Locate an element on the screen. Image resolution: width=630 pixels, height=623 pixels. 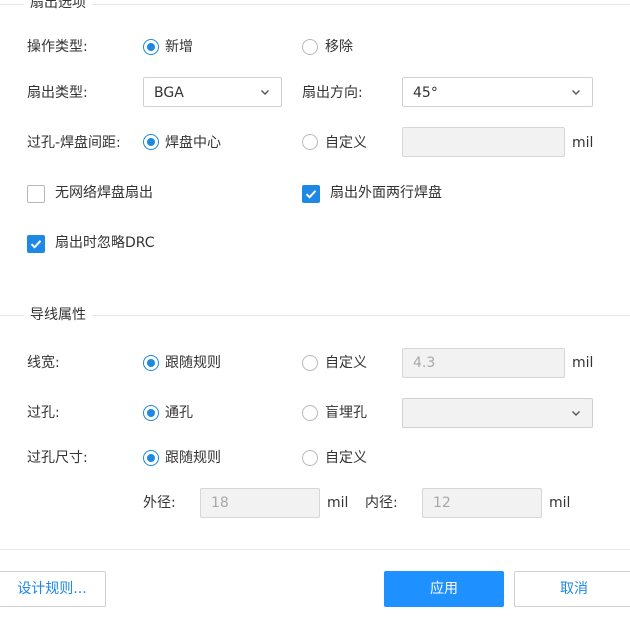
op-type-label: 操作类型: is located at coordinates (57, 47).